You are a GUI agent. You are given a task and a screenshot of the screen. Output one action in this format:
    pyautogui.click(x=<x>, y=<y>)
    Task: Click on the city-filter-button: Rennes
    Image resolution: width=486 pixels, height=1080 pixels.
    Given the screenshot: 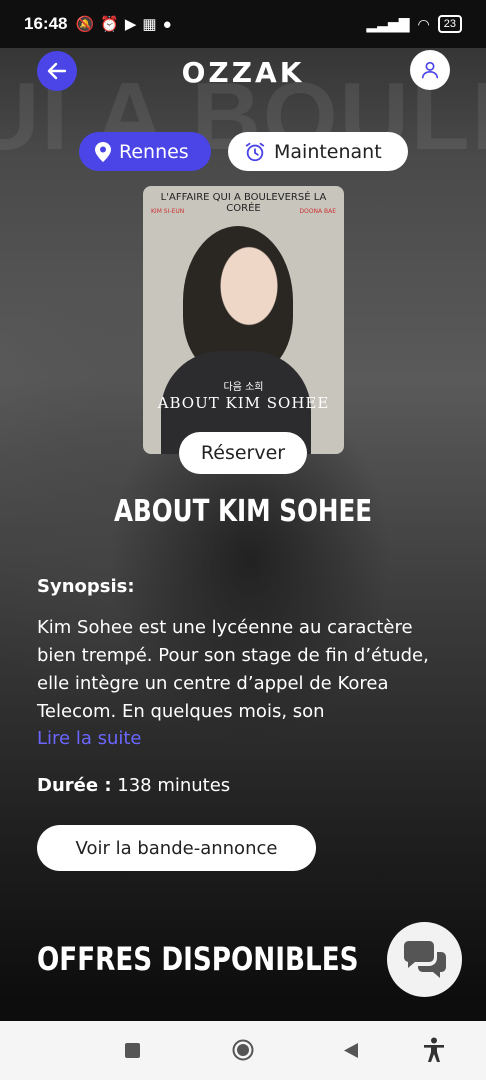 What is the action you would take?
    pyautogui.click(x=145, y=151)
    